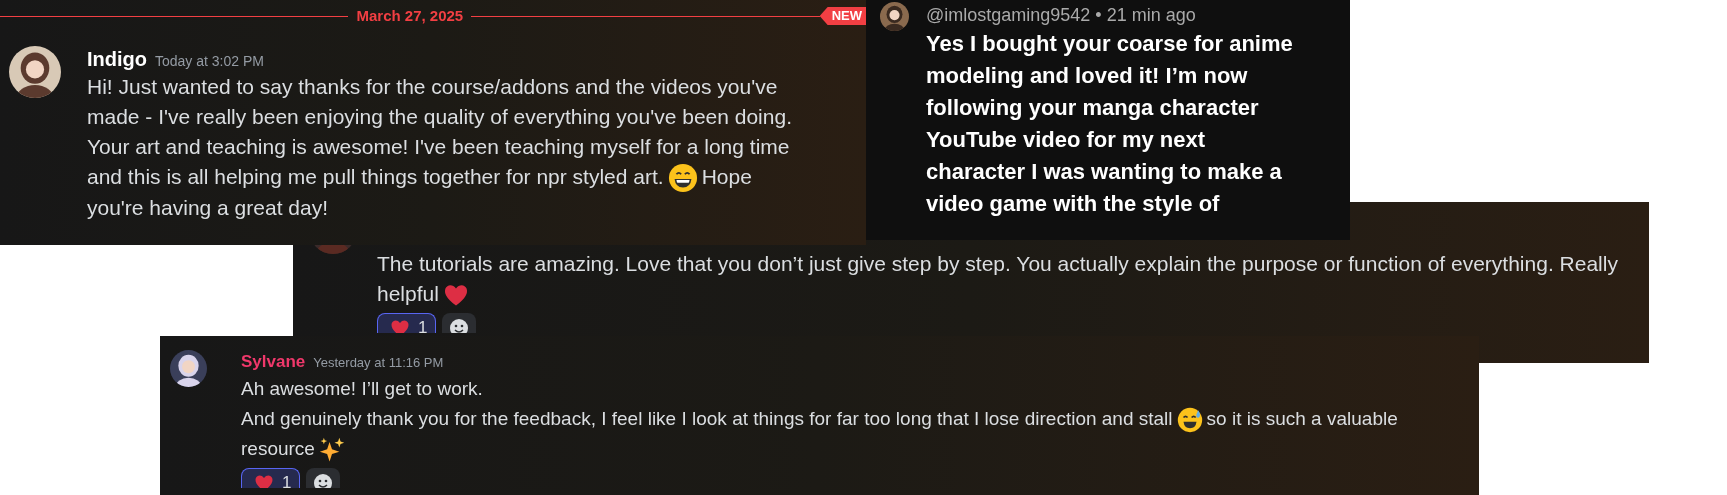 The width and height of the screenshot is (1727, 495). Describe the element at coordinates (1073, 204) in the screenshot. I see `comment-text: video game with the style of` at that location.